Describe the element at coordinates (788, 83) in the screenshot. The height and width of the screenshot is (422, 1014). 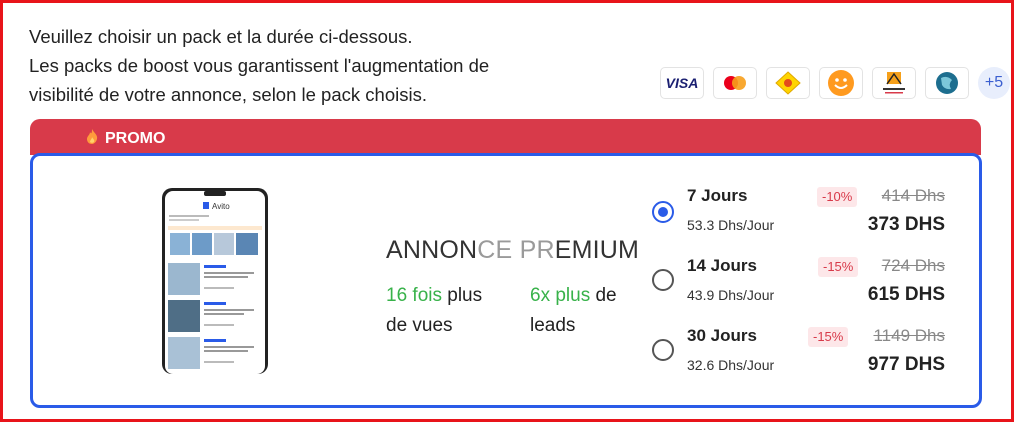
I see `postal-icon` at that location.